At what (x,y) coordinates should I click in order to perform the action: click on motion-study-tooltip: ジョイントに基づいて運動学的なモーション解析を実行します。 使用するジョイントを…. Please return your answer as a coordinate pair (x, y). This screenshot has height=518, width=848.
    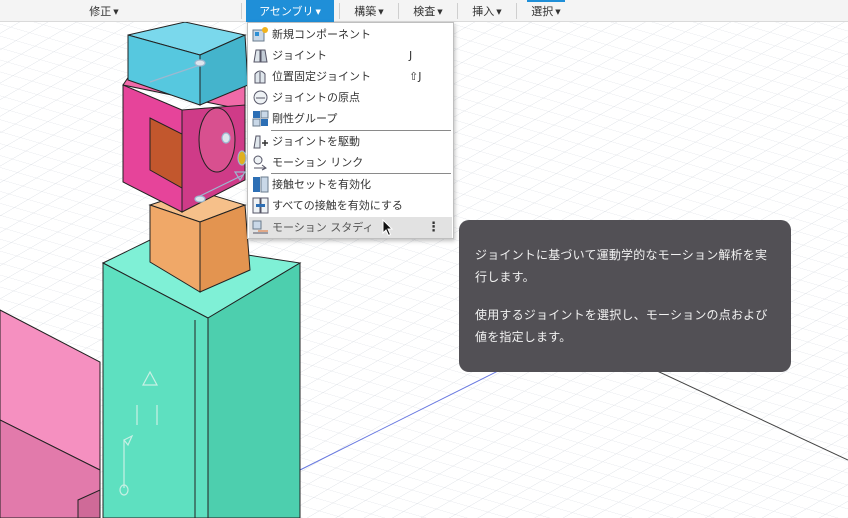
    Looking at the image, I should click on (625, 296).